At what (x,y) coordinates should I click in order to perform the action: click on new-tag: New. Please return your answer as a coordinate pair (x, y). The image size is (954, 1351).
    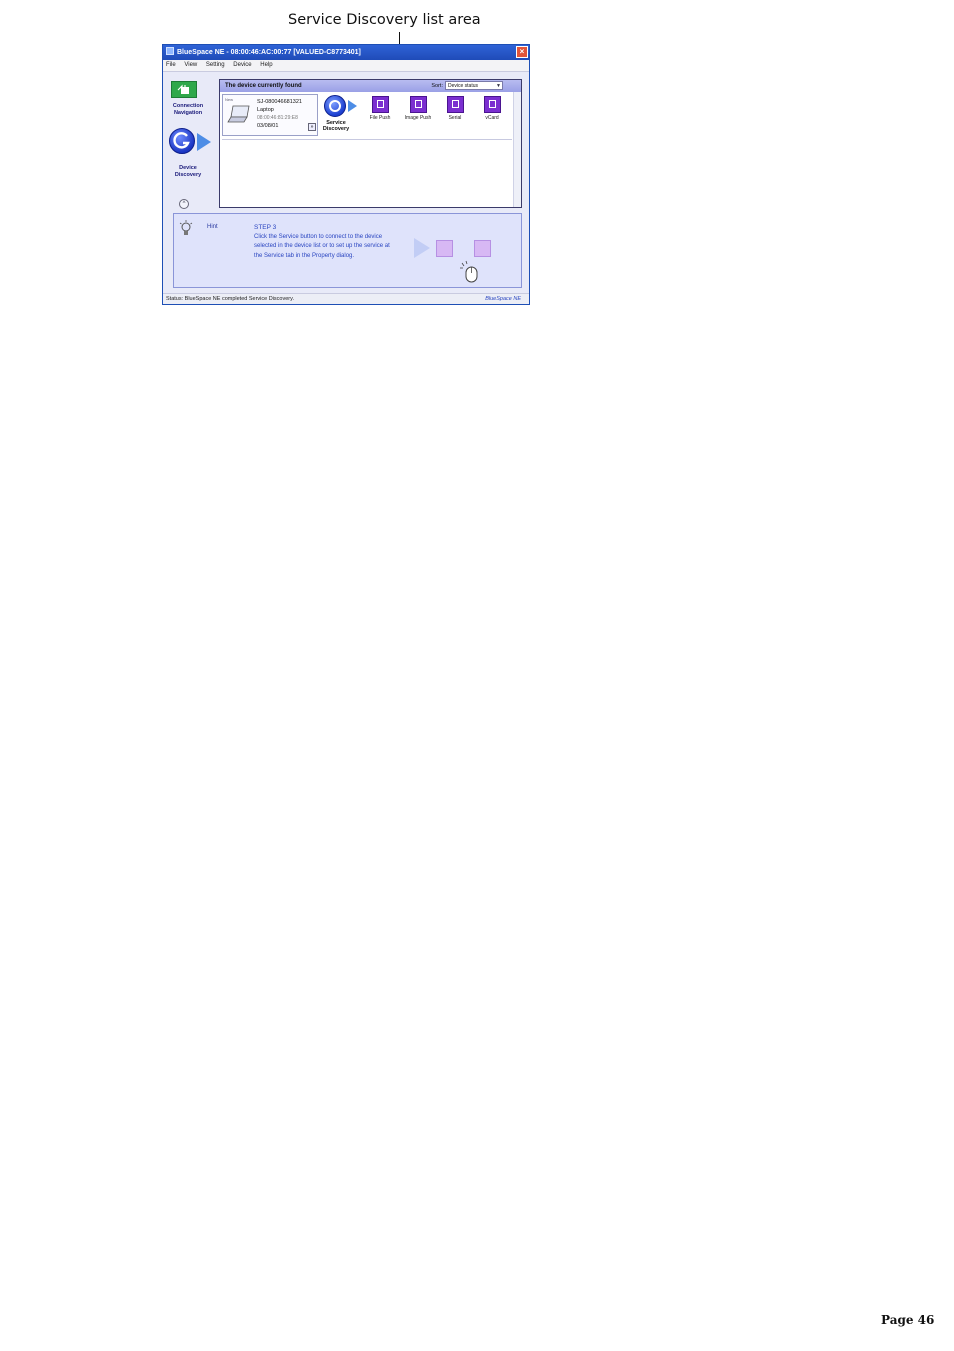
    Looking at the image, I should click on (229, 99).